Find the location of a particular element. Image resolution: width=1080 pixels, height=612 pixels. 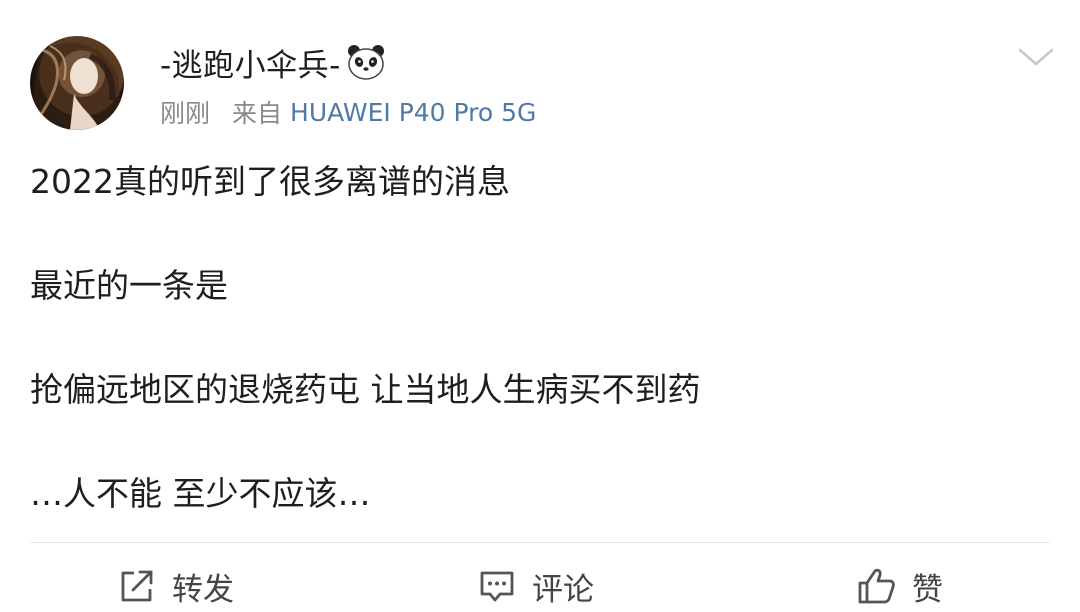

comment-button: 评论 is located at coordinates (536, 586).